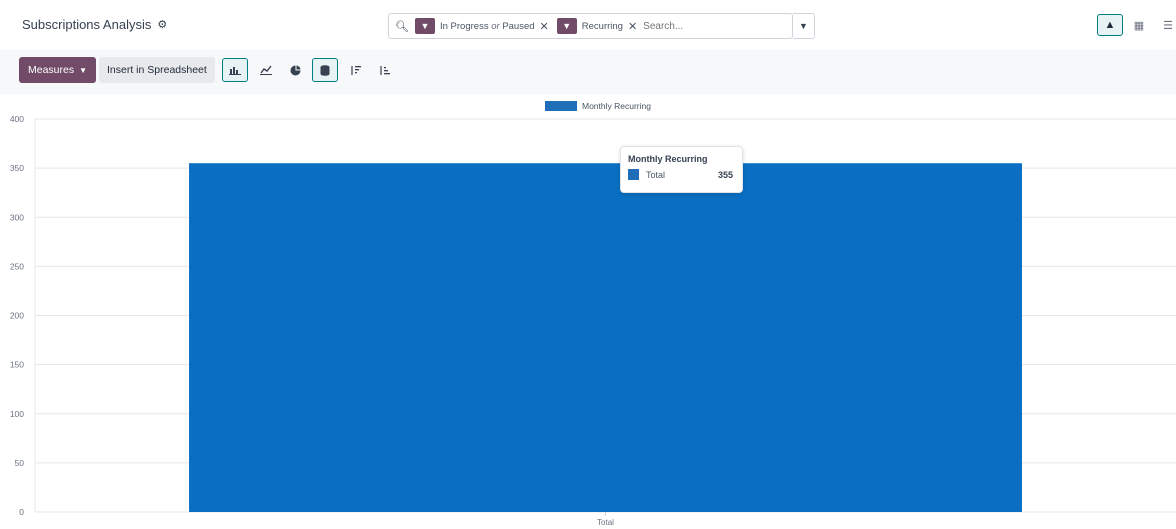 The height and width of the screenshot is (529, 1176). Describe the element at coordinates (588, 72) in the screenshot. I see `graph-toolbar: Measures ▼ Insert in Spreadsheet` at that location.